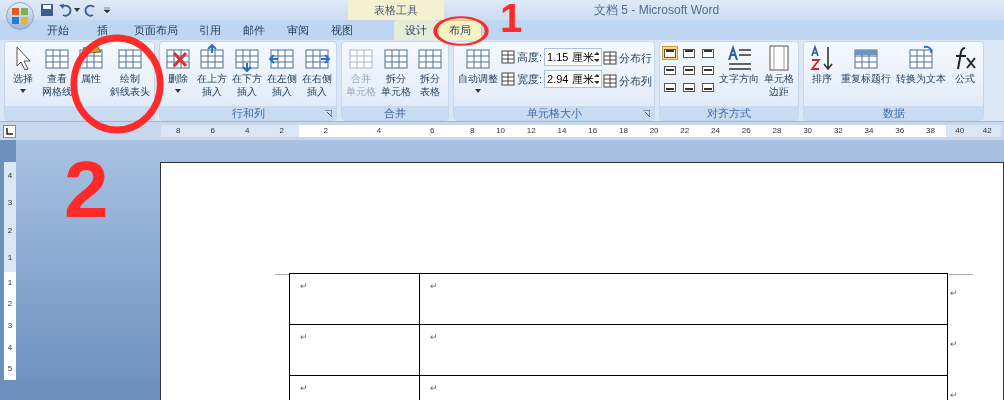 The width and height of the screenshot is (1004, 400). What do you see at coordinates (573, 57) in the screenshot?
I see `spin-field: 1.15 厘米` at bounding box center [573, 57].